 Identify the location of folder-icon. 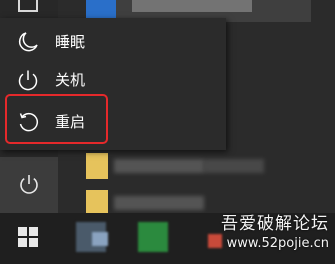
(97, 166).